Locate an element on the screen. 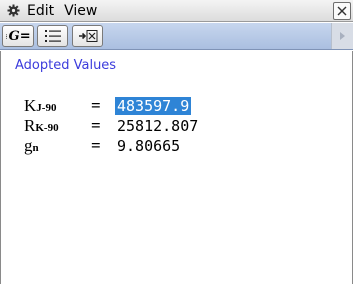 The height and width of the screenshot is (284, 353). toolbar-scroll-right is located at coordinates (342, 36).